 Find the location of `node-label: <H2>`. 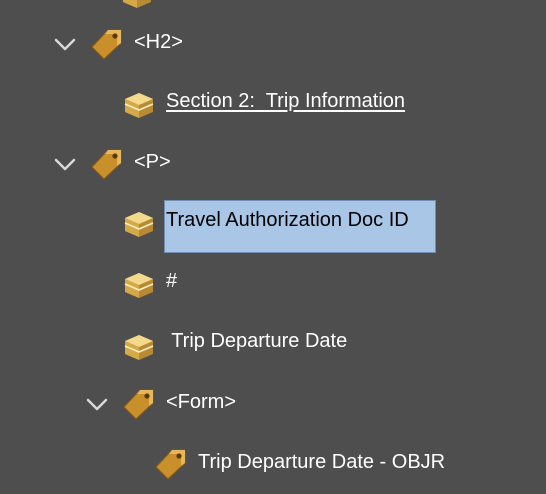

node-label: <H2> is located at coordinates (158, 42).